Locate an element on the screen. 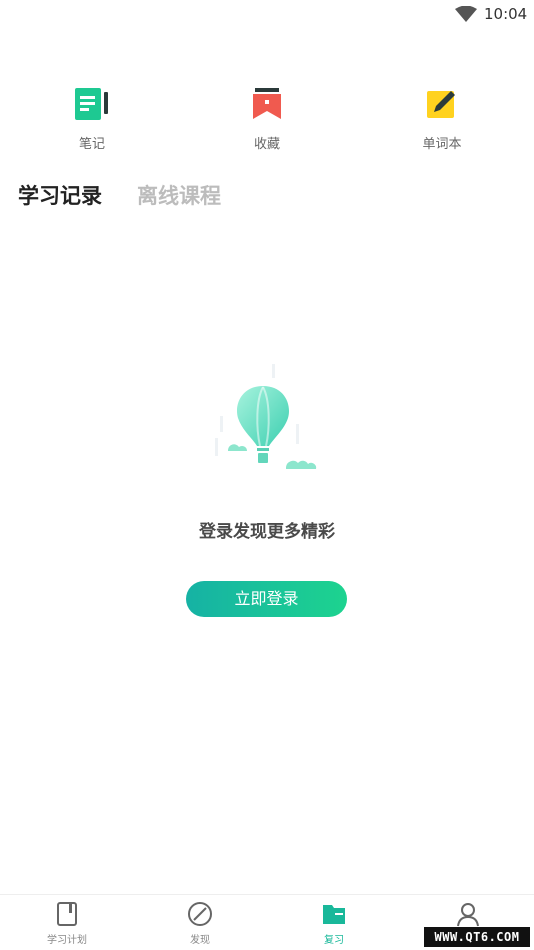 This screenshot has width=534, height=950. watermark: WWW.QT6.COM is located at coordinates (477, 937).